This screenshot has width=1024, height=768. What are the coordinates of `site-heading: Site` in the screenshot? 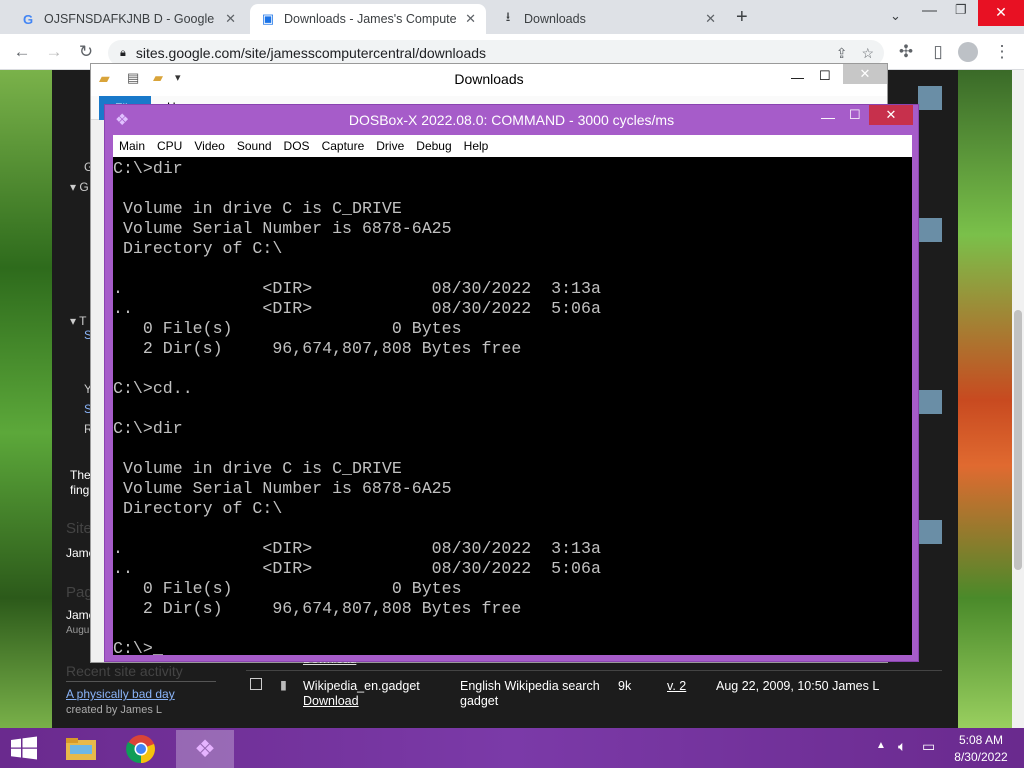 It's located at (79, 528).